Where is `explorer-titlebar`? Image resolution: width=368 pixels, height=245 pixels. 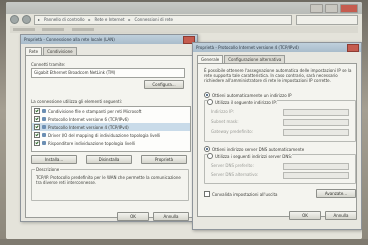
explorer-titlebar is located at coordinates (184, 8).